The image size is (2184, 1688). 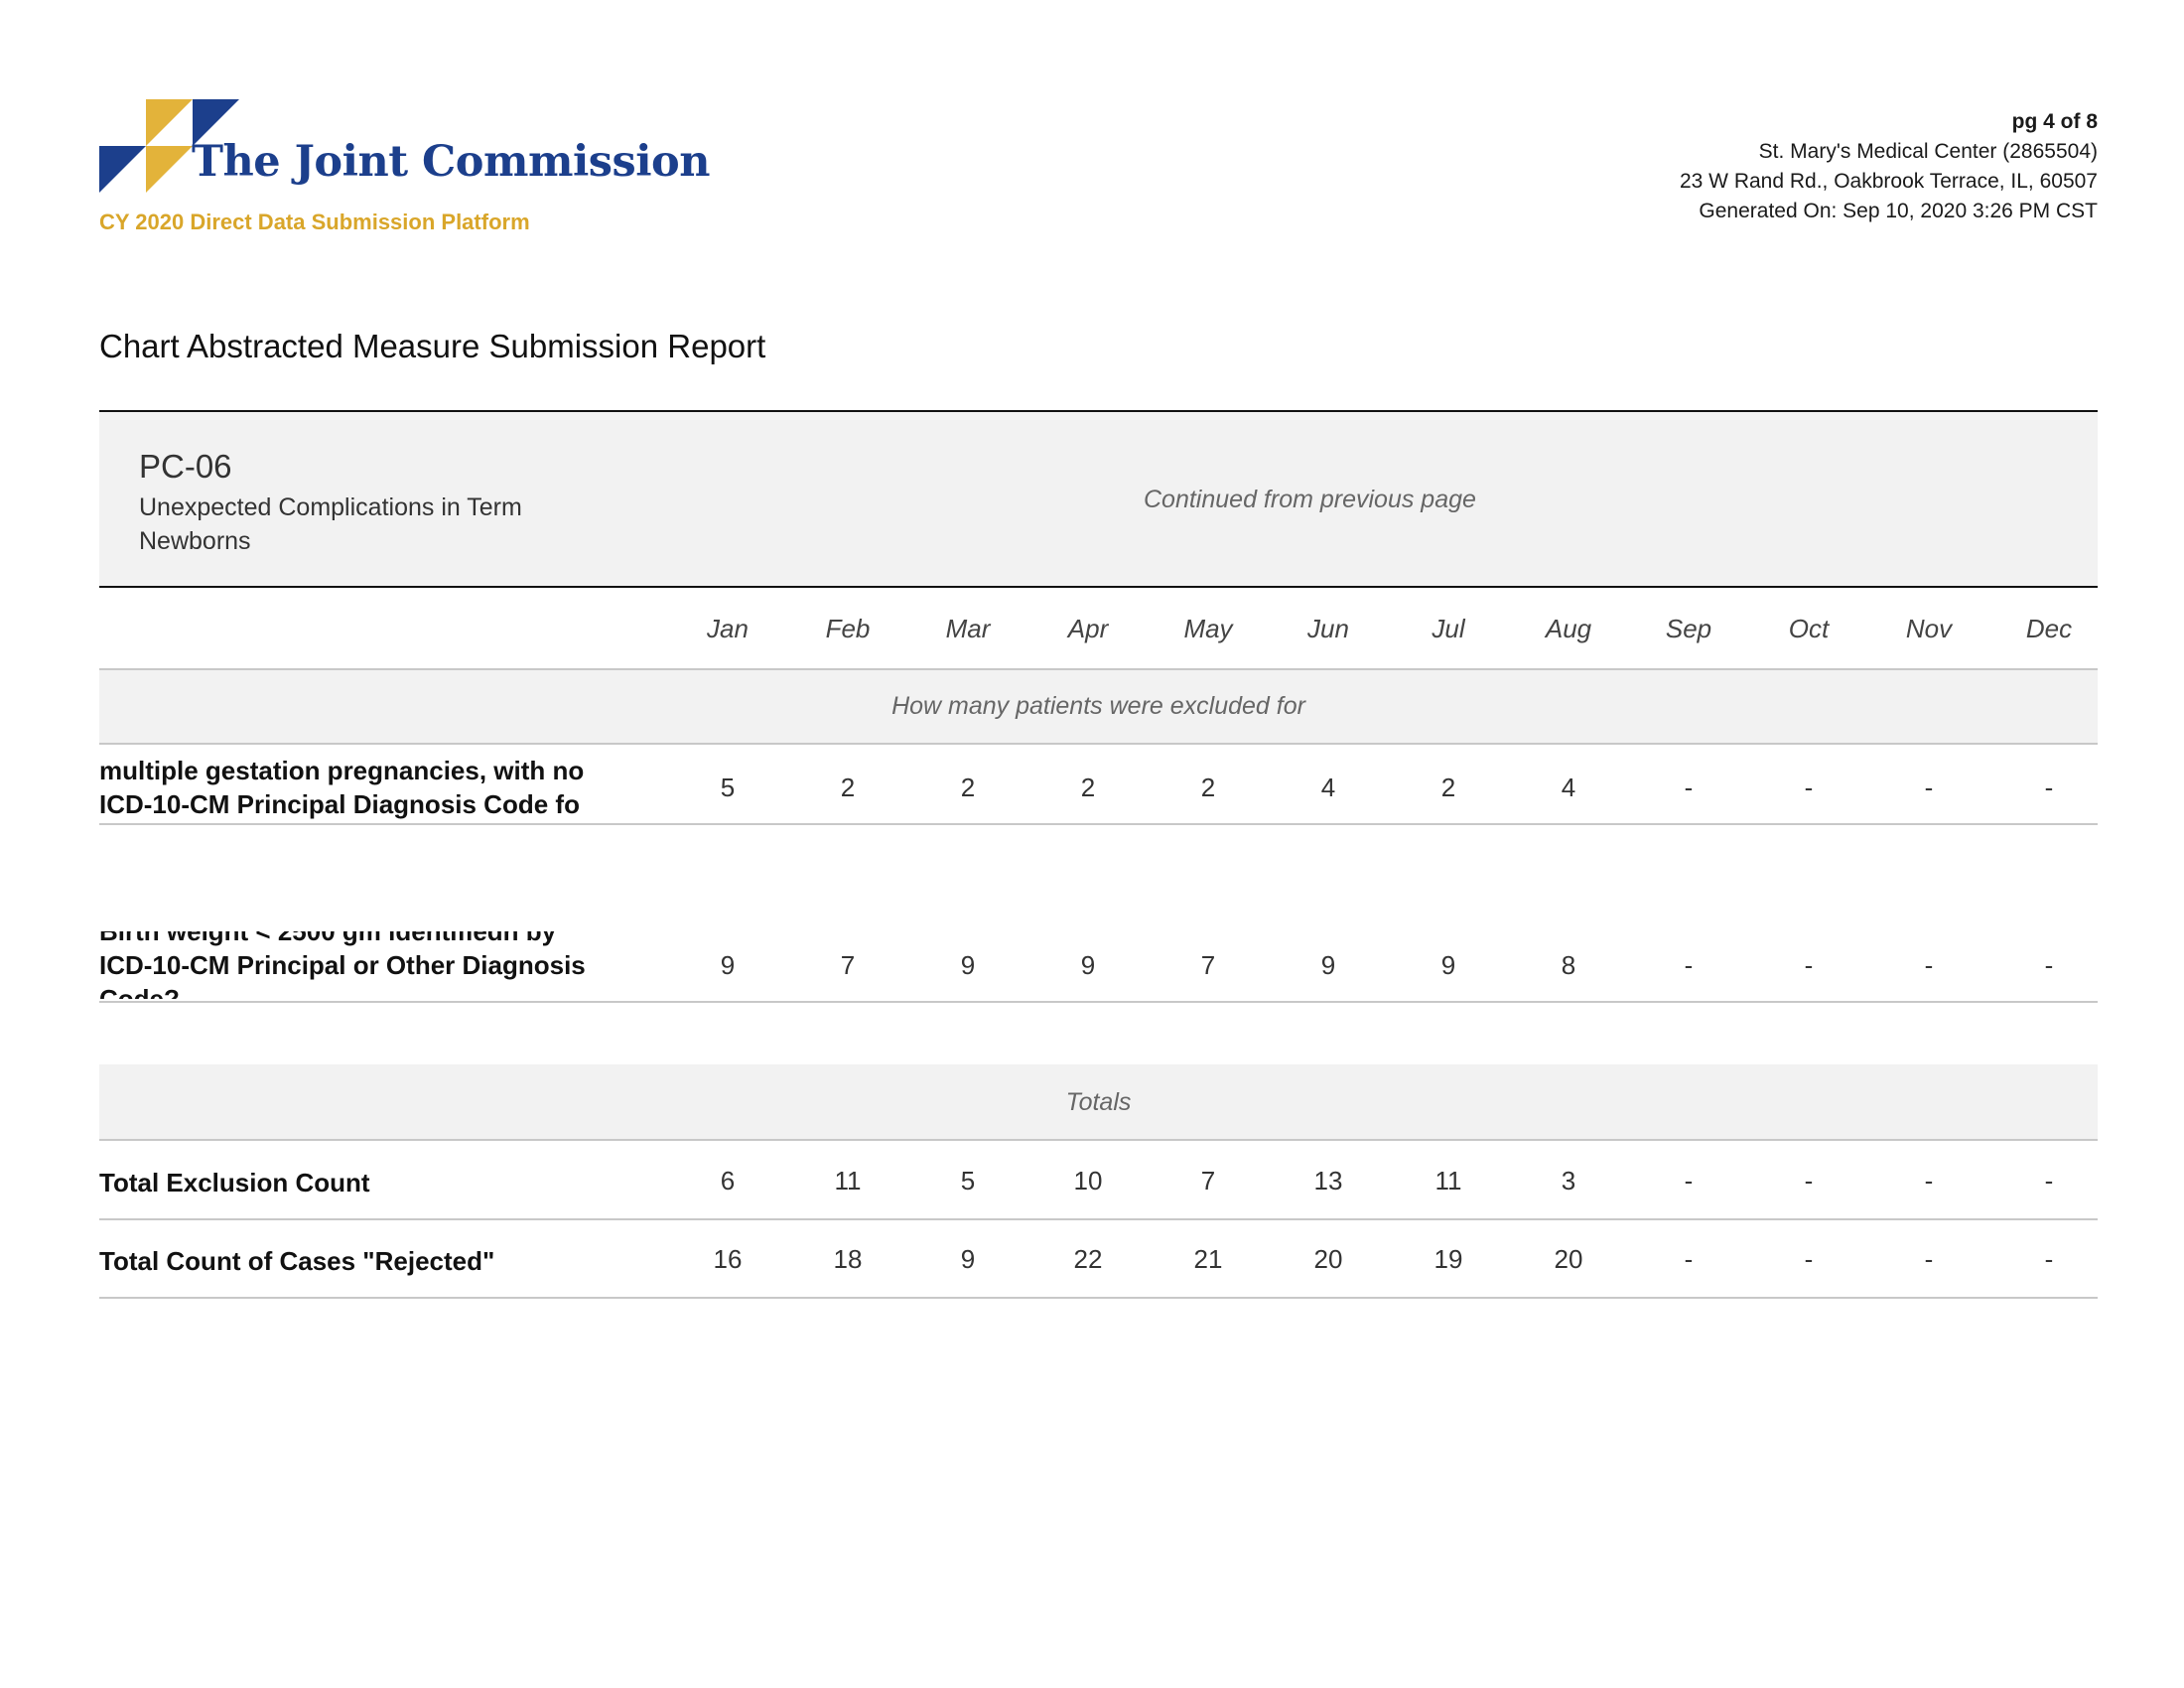 What do you see at coordinates (1688, 628) in the screenshot?
I see `month-header: Sep` at bounding box center [1688, 628].